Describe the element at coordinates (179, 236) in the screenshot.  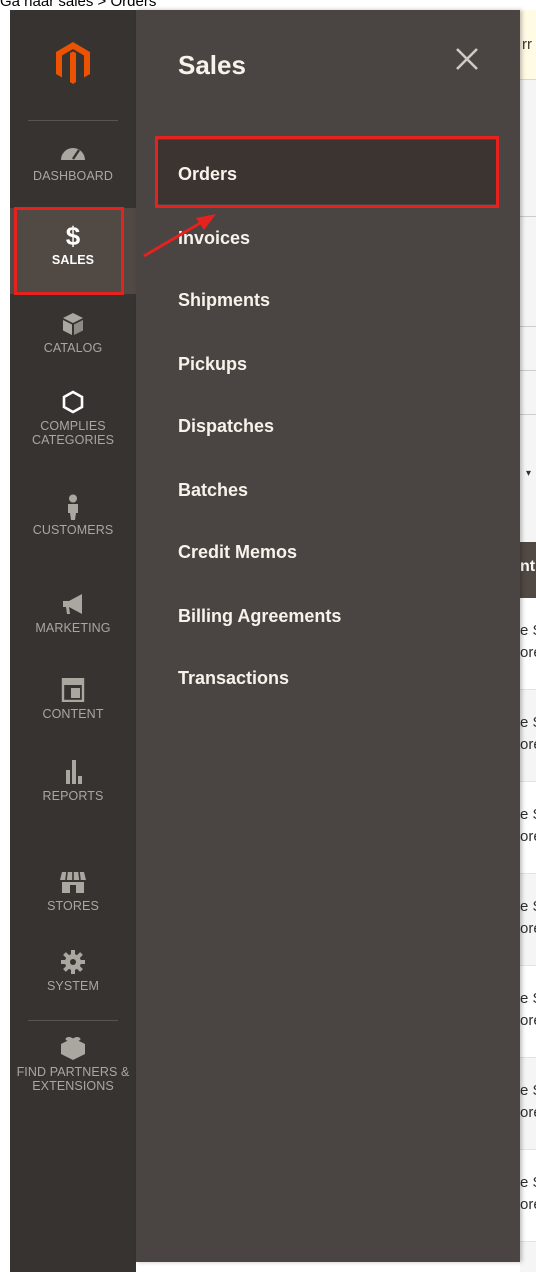
I see `annotation-arrow-icon` at that location.